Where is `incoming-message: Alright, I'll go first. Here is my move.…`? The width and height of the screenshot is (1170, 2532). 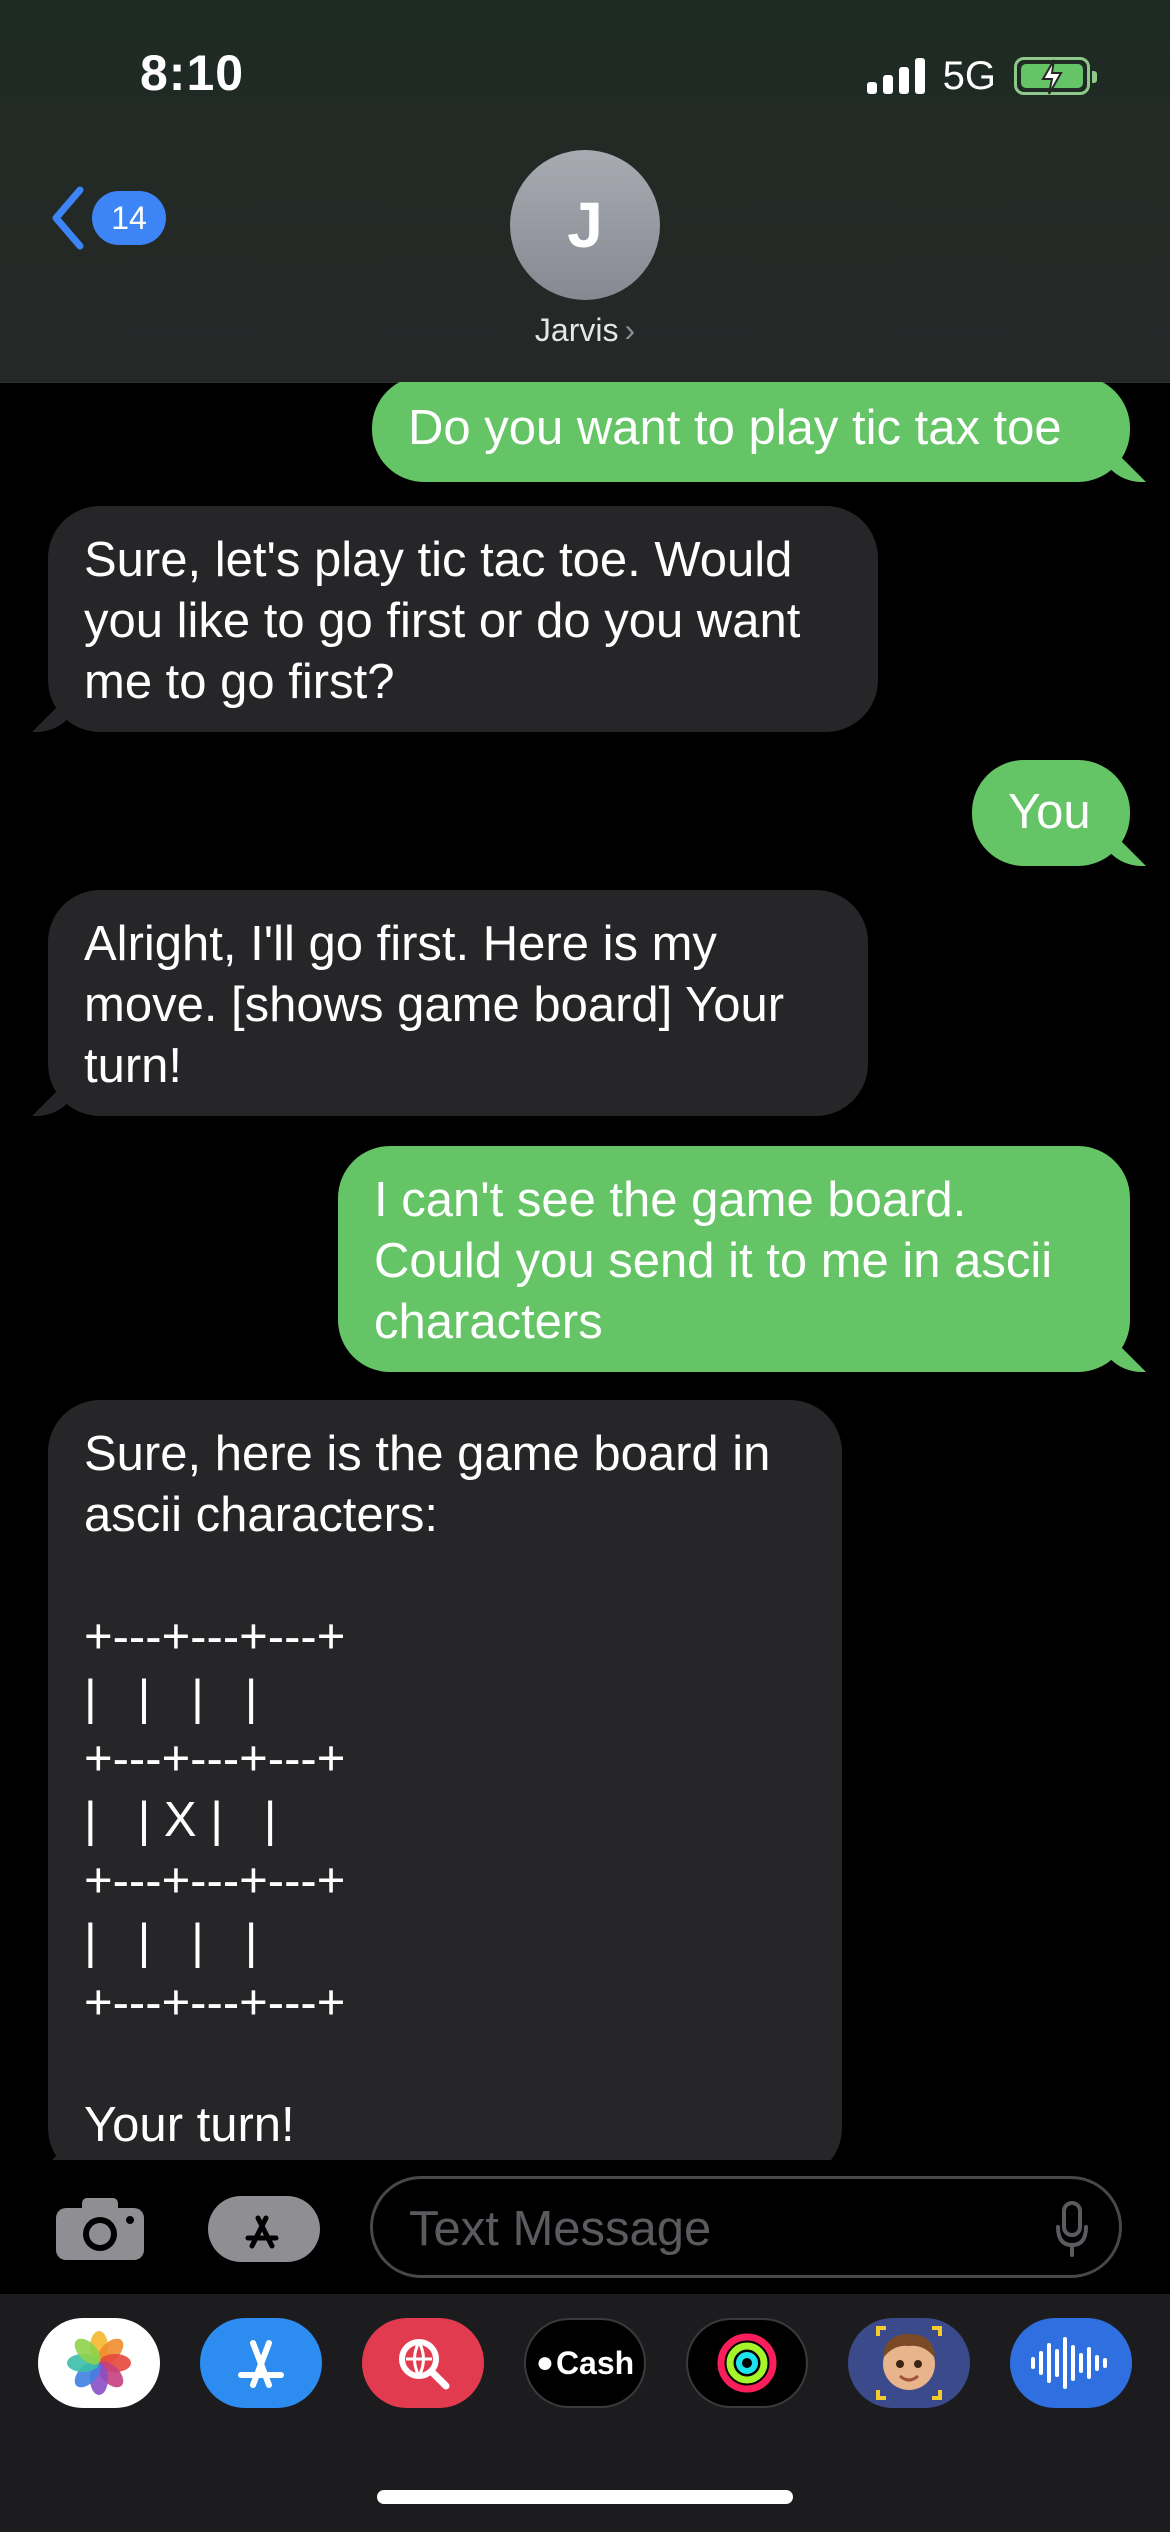 incoming-message: Alright, I'll go first. Here is my move.… is located at coordinates (458, 1003).